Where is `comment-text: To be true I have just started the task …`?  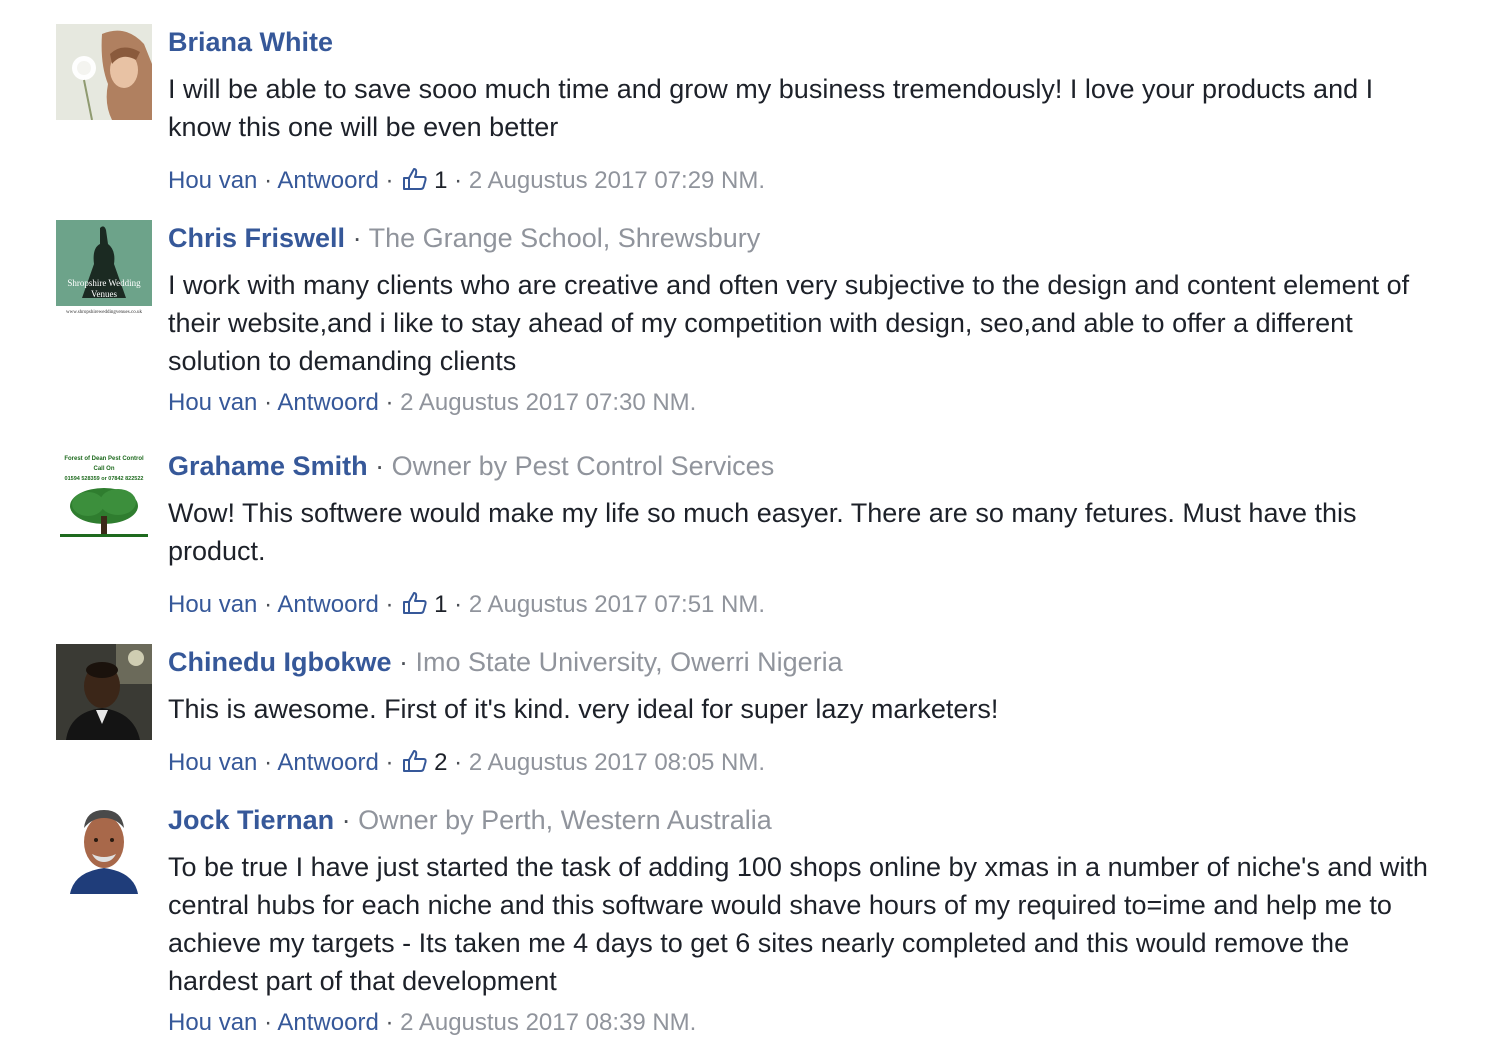
comment-text: To be true I have just started the task … is located at coordinates (798, 924).